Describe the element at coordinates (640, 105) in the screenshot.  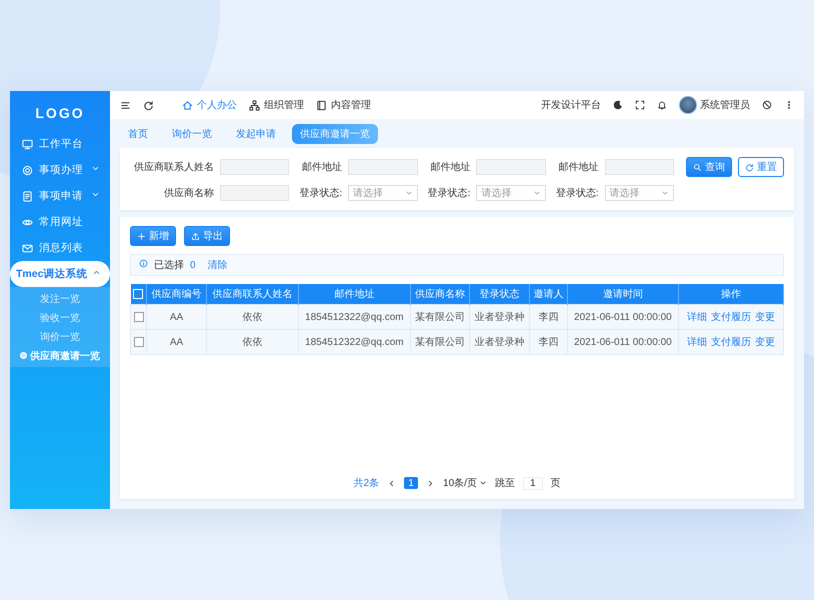
I see `fullscreen-icon` at that location.